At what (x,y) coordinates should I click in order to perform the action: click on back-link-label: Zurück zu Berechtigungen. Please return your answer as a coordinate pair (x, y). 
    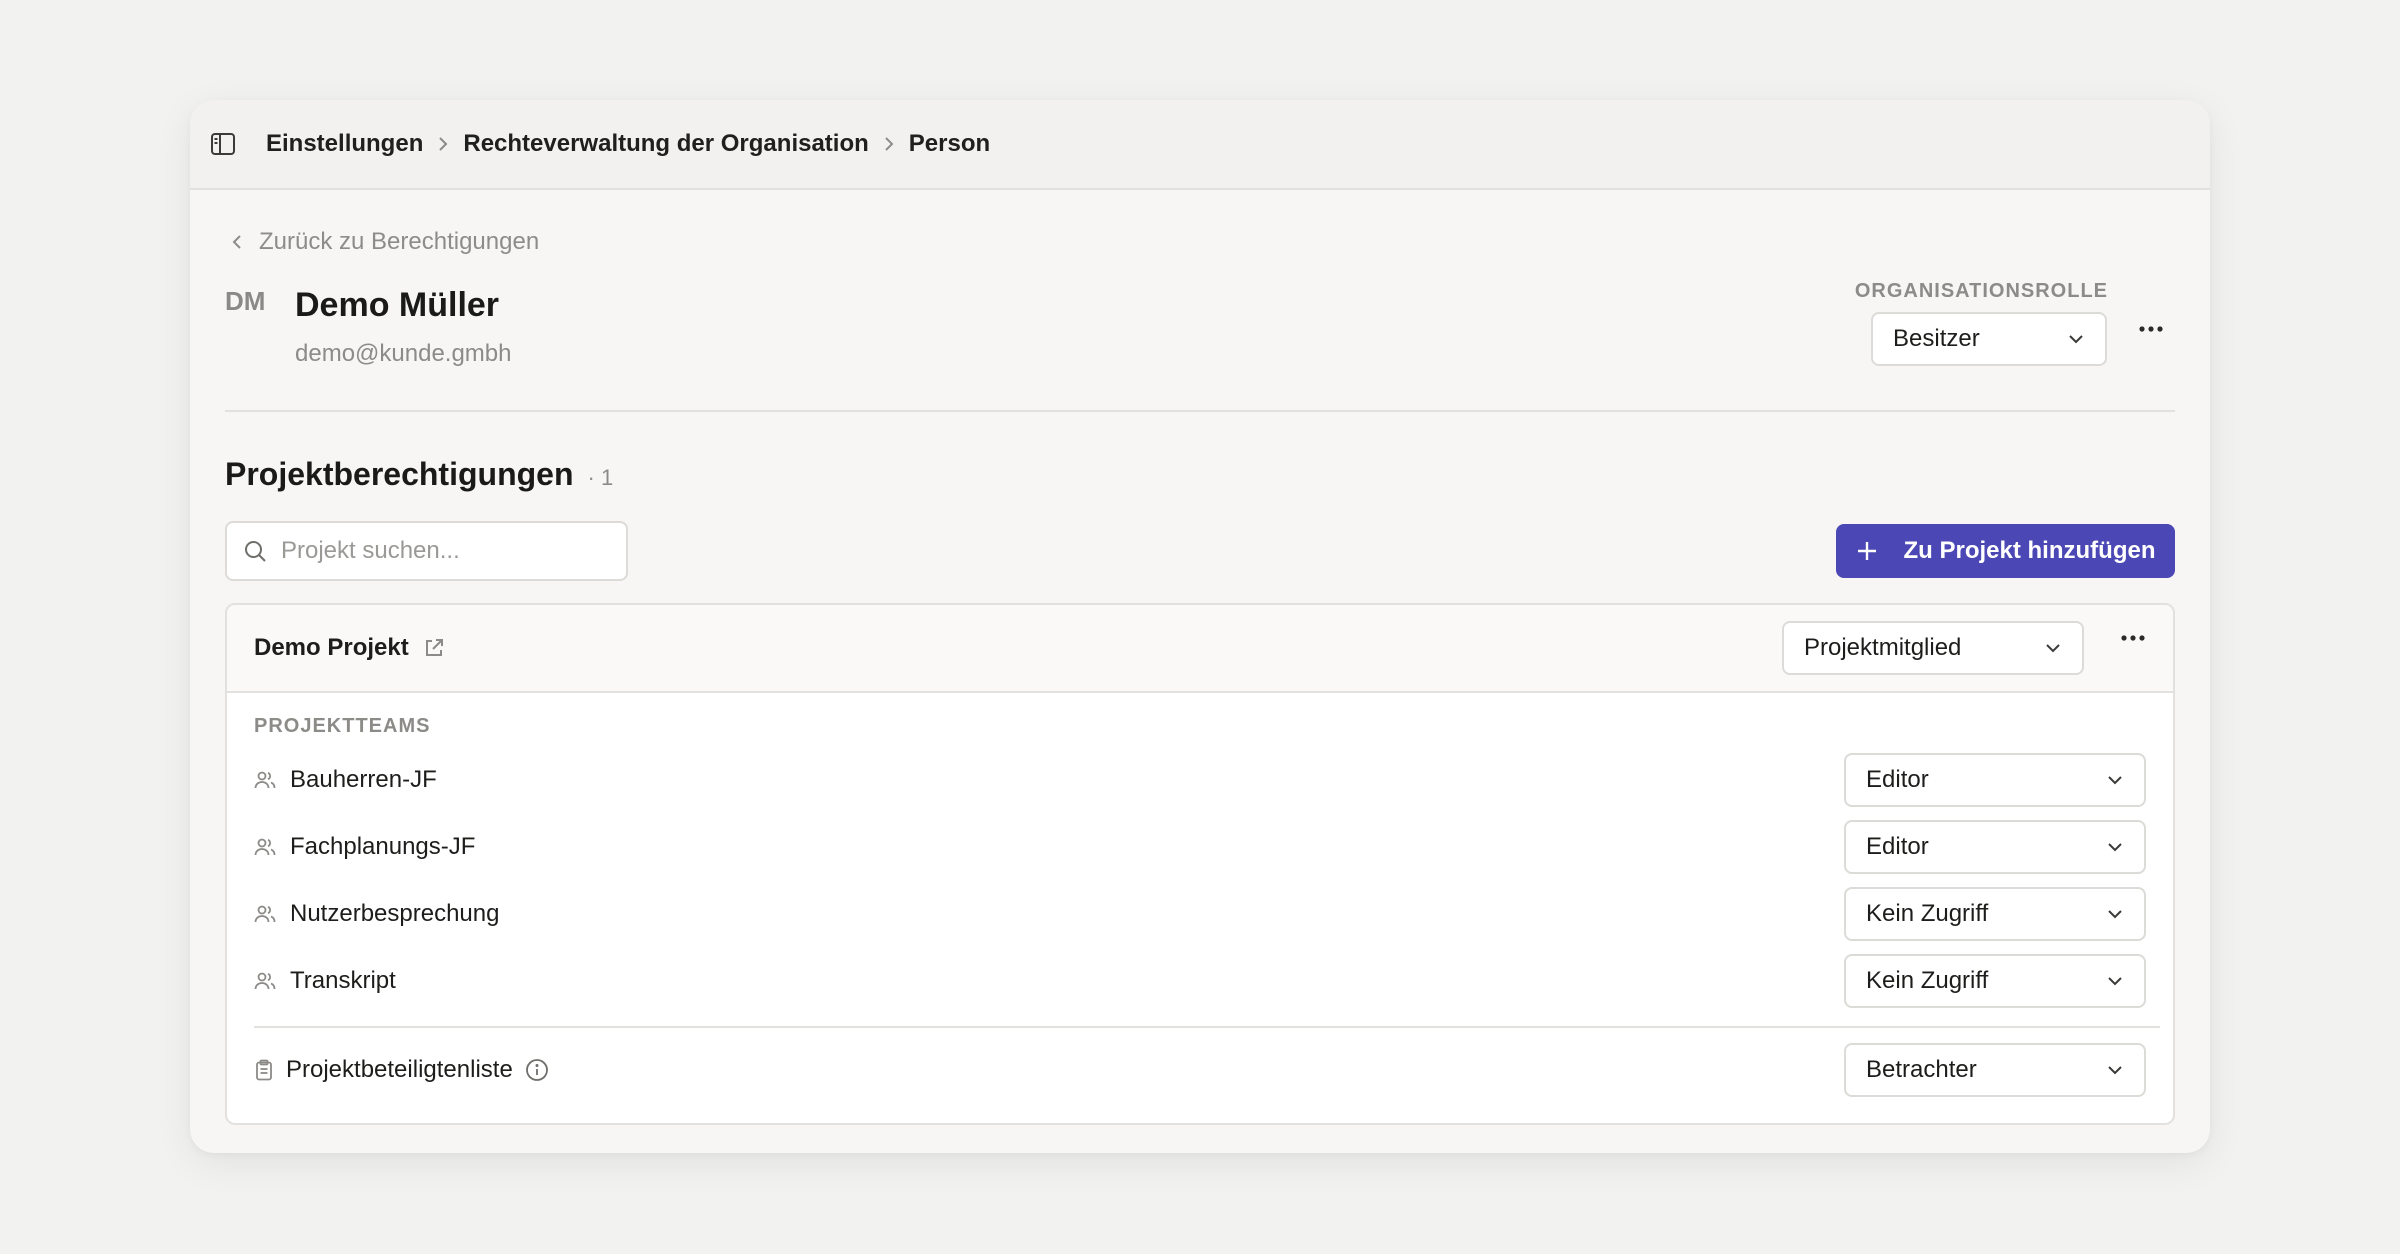
    Looking at the image, I should click on (399, 241).